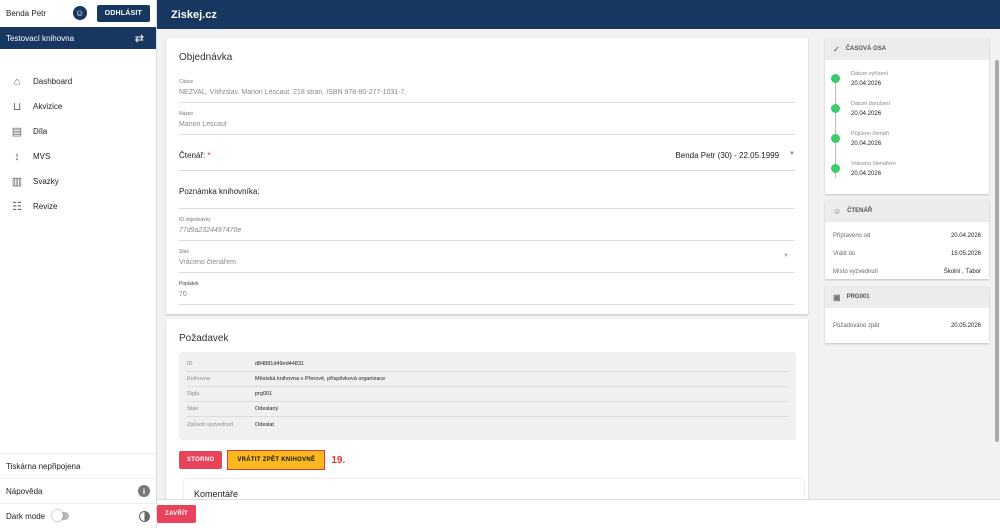 The image size is (1000, 528). I want to click on sidebar-item-label: Svazky, so click(46, 181).